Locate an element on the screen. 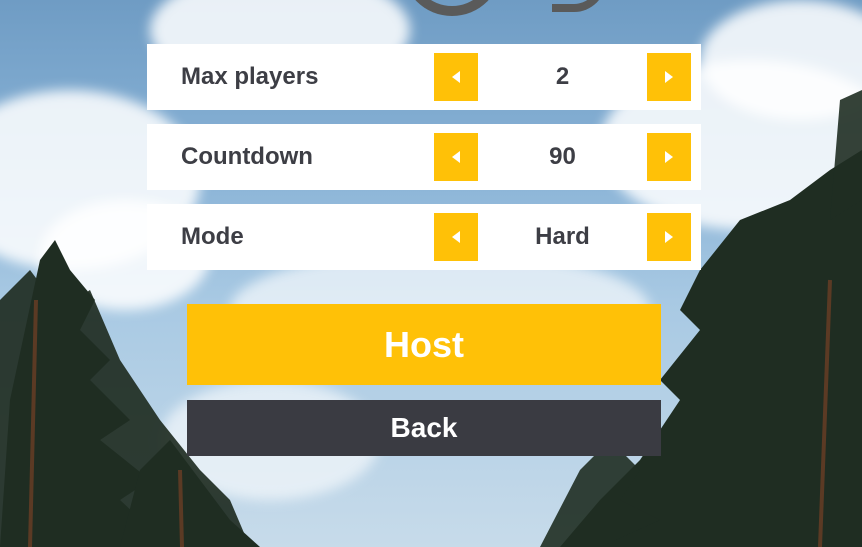 The image size is (862, 547). increase-max-players-button is located at coordinates (669, 77).